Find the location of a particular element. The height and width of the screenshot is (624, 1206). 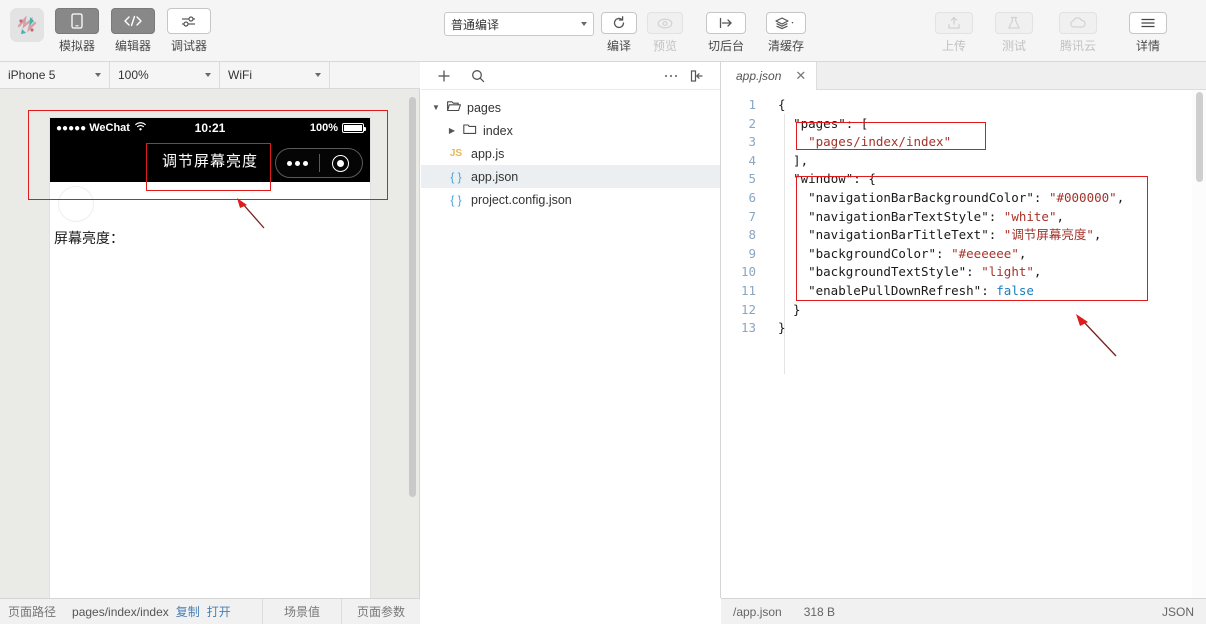

wechat-capsule-button is located at coordinates (319, 163).